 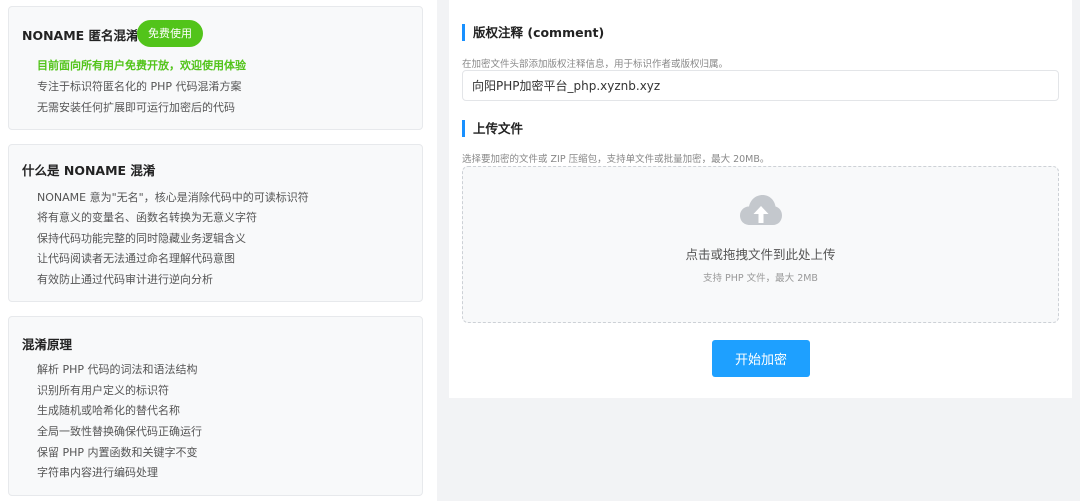 I want to click on what-item: NONAME 意为"无名"，核心是消除代码中的可读标识符, so click(x=173, y=197).